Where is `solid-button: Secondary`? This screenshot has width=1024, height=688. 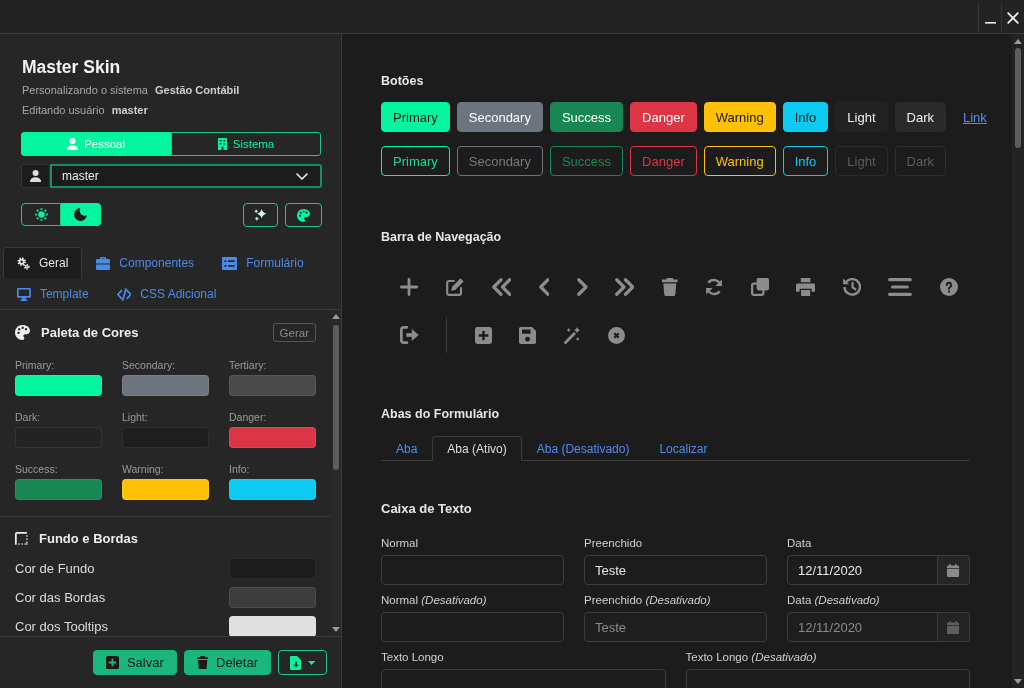
solid-button: Secondary is located at coordinates (499, 117).